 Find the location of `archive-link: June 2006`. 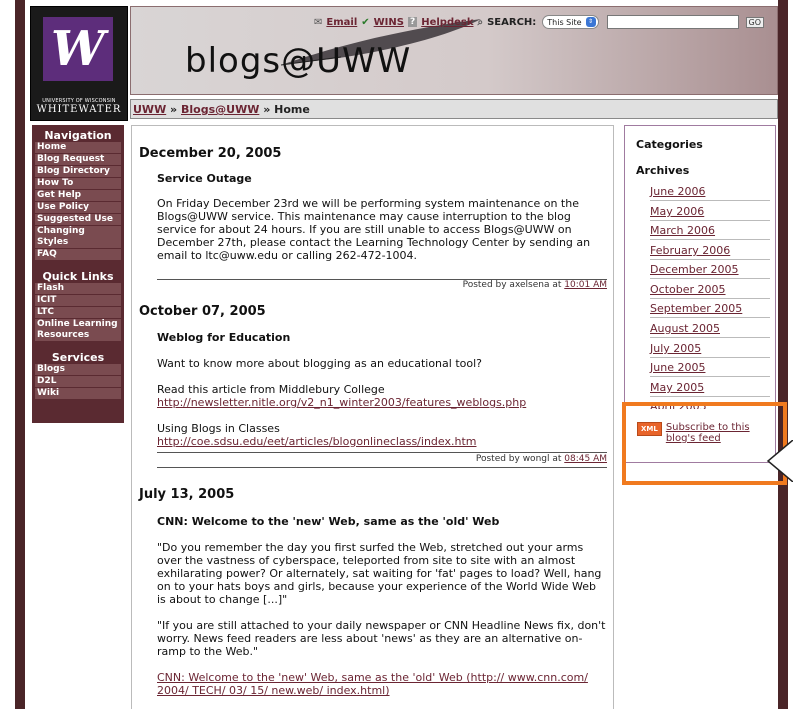

archive-link: June 2006 is located at coordinates (710, 193).